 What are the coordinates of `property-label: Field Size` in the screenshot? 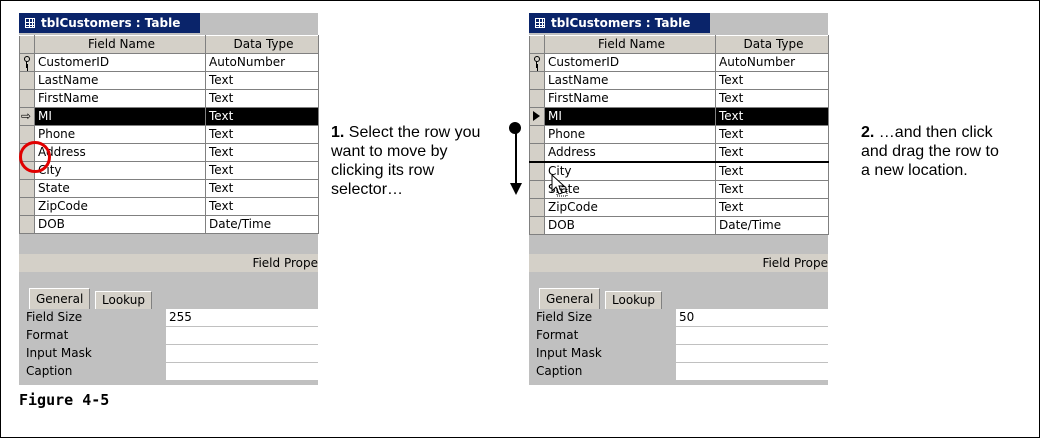 It's located at (564, 317).